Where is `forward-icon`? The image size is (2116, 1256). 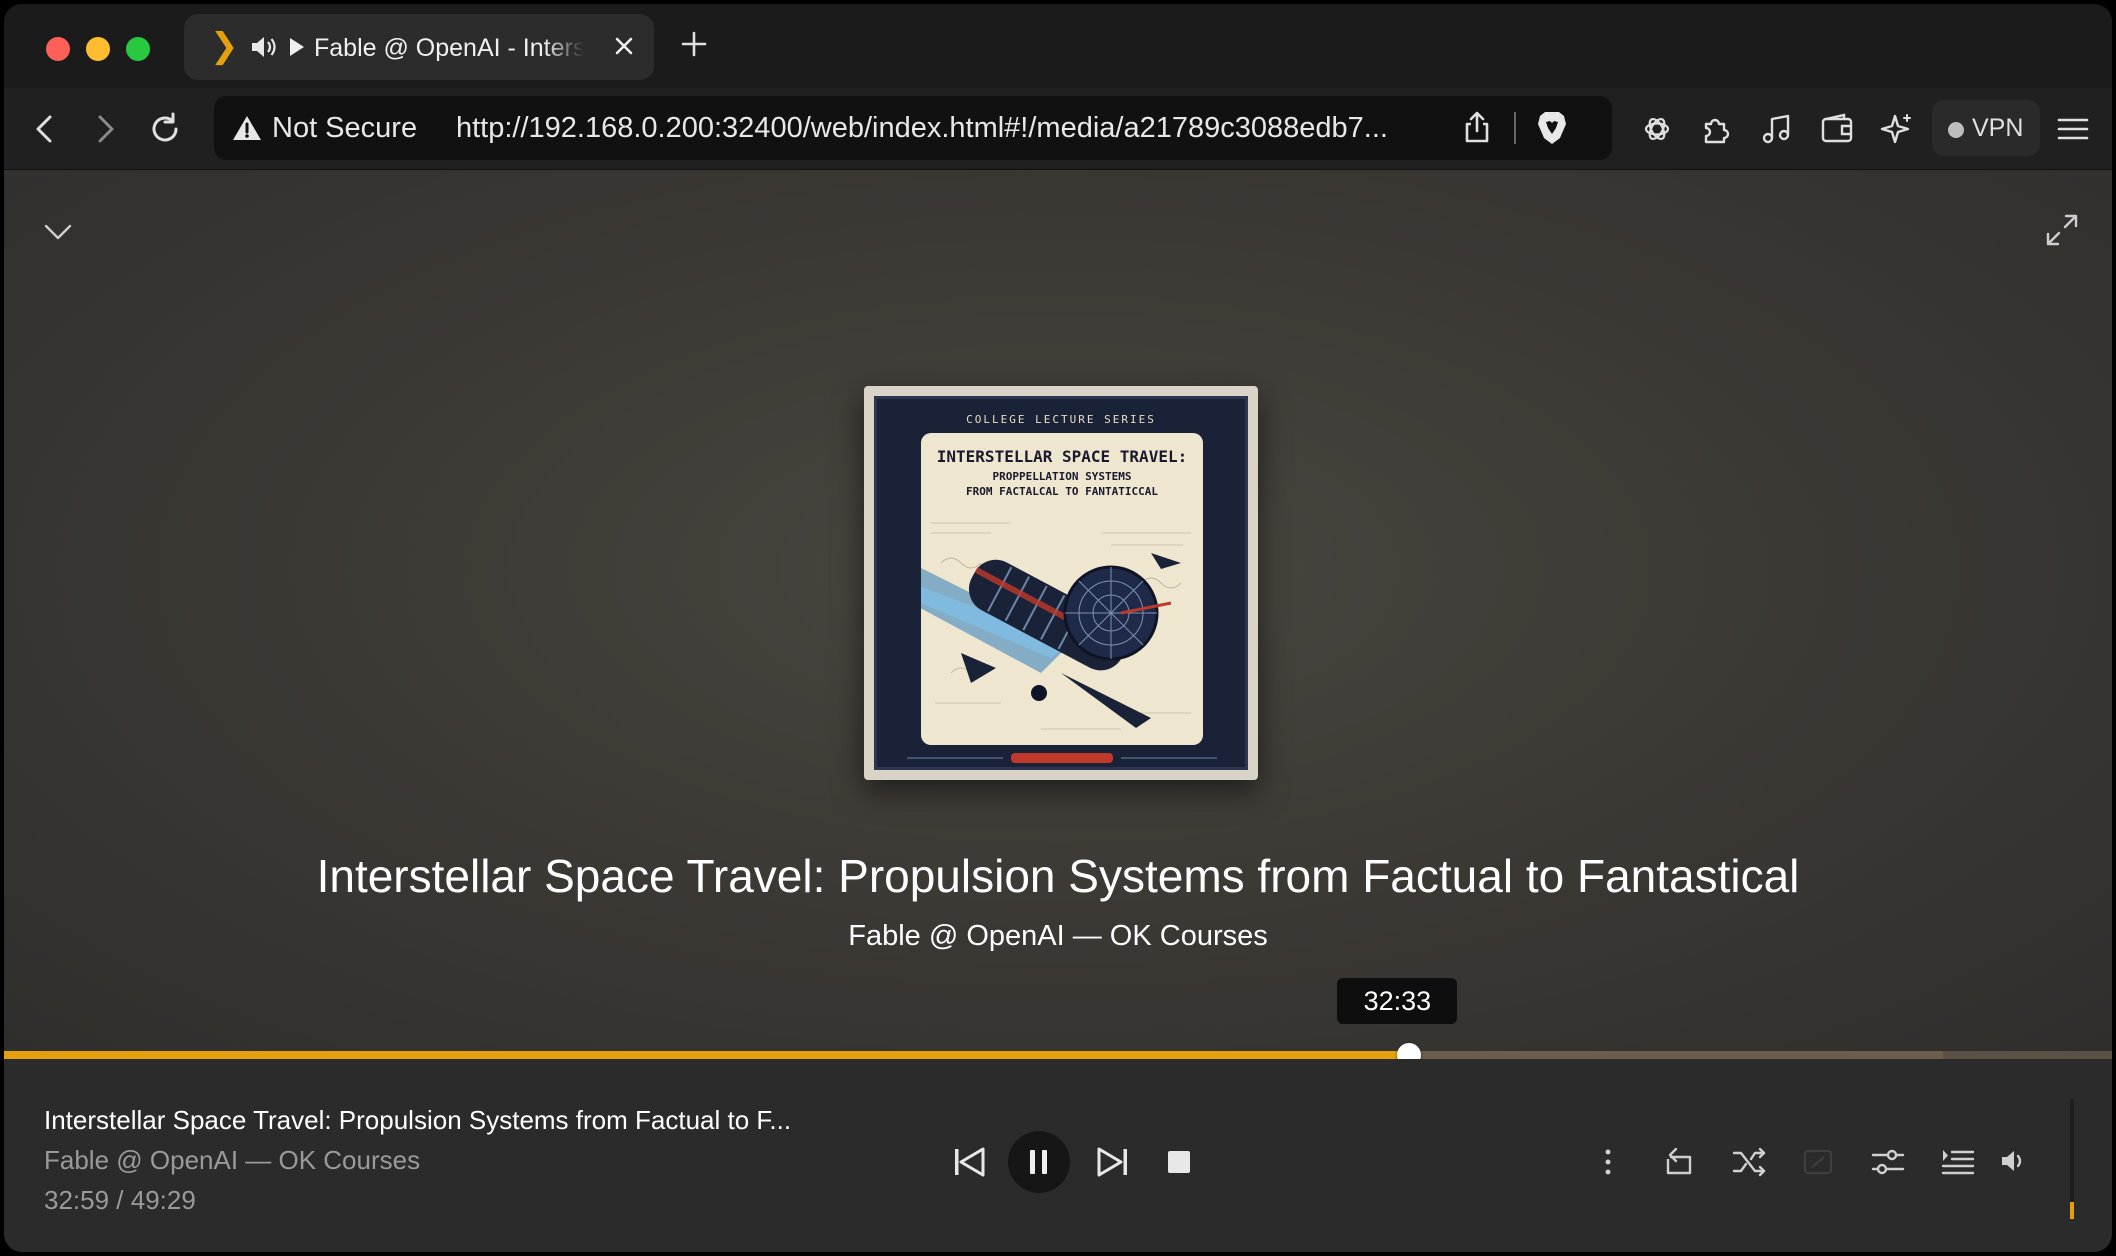 forward-icon is located at coordinates (105, 129).